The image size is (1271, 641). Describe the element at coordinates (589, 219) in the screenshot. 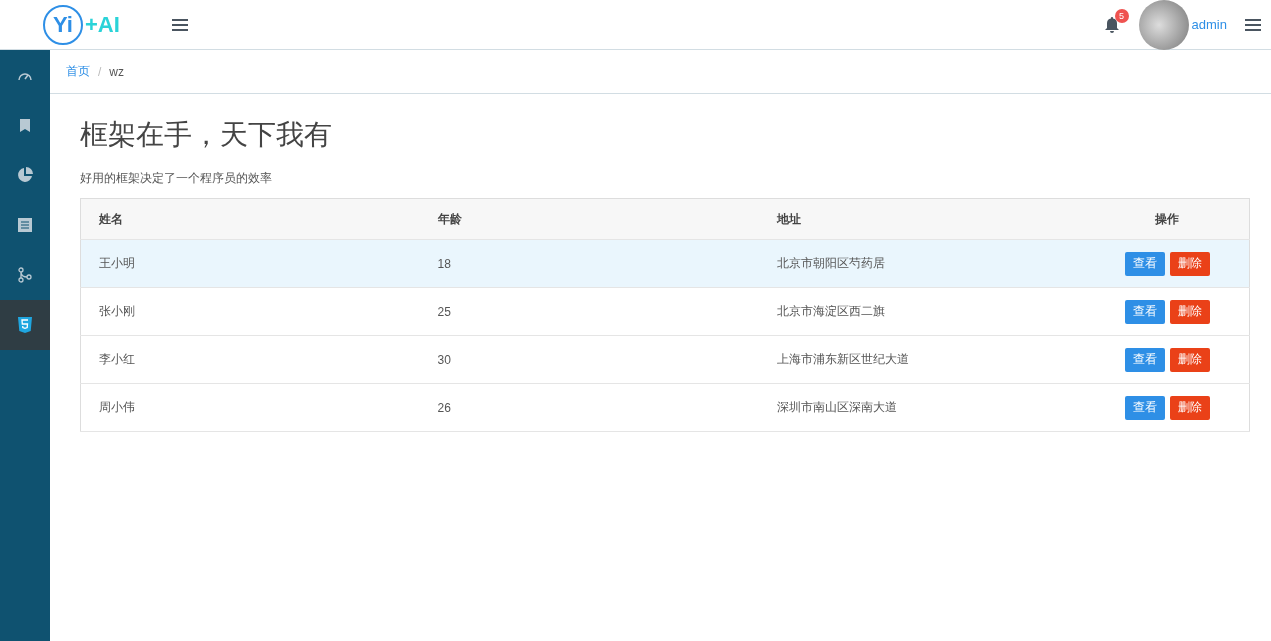

I see `column-header: 年龄` at that location.